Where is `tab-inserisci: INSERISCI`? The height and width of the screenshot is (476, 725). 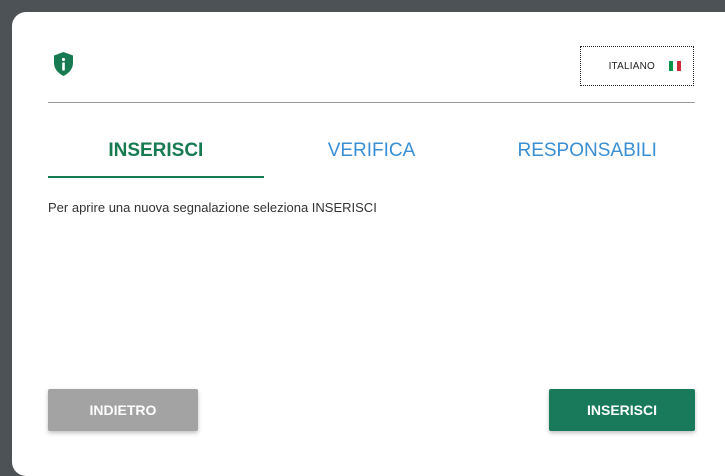
tab-inserisci: INSERISCI is located at coordinates (156, 154).